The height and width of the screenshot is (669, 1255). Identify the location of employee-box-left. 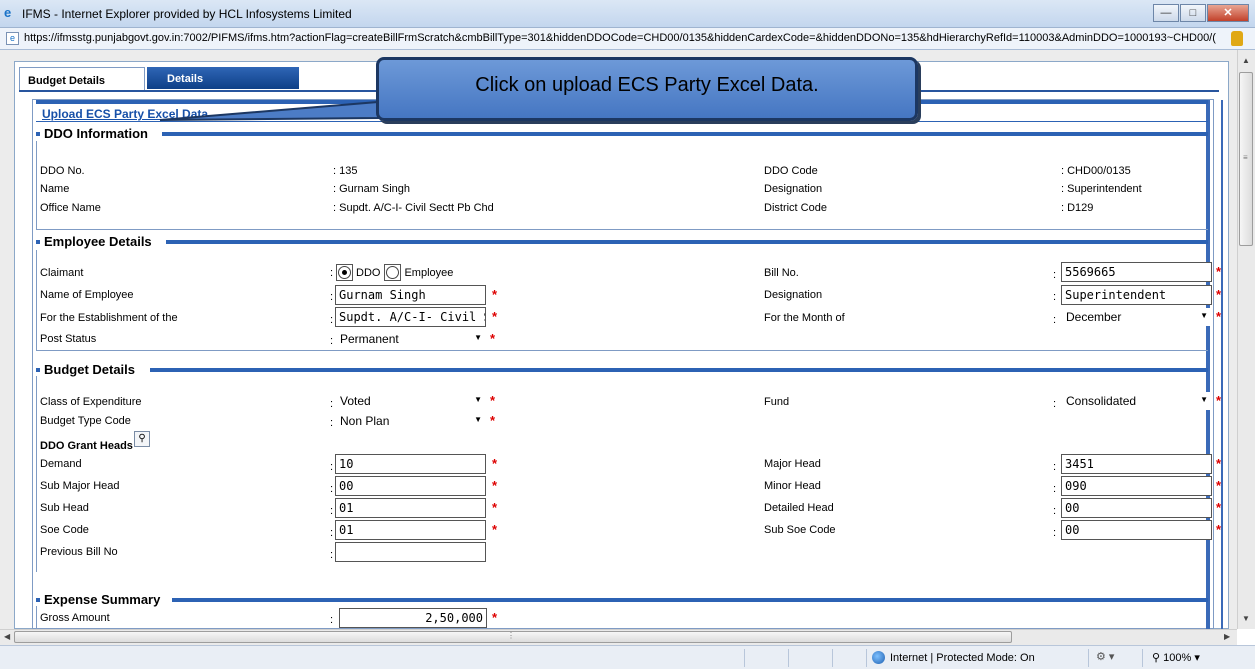
(36, 300).